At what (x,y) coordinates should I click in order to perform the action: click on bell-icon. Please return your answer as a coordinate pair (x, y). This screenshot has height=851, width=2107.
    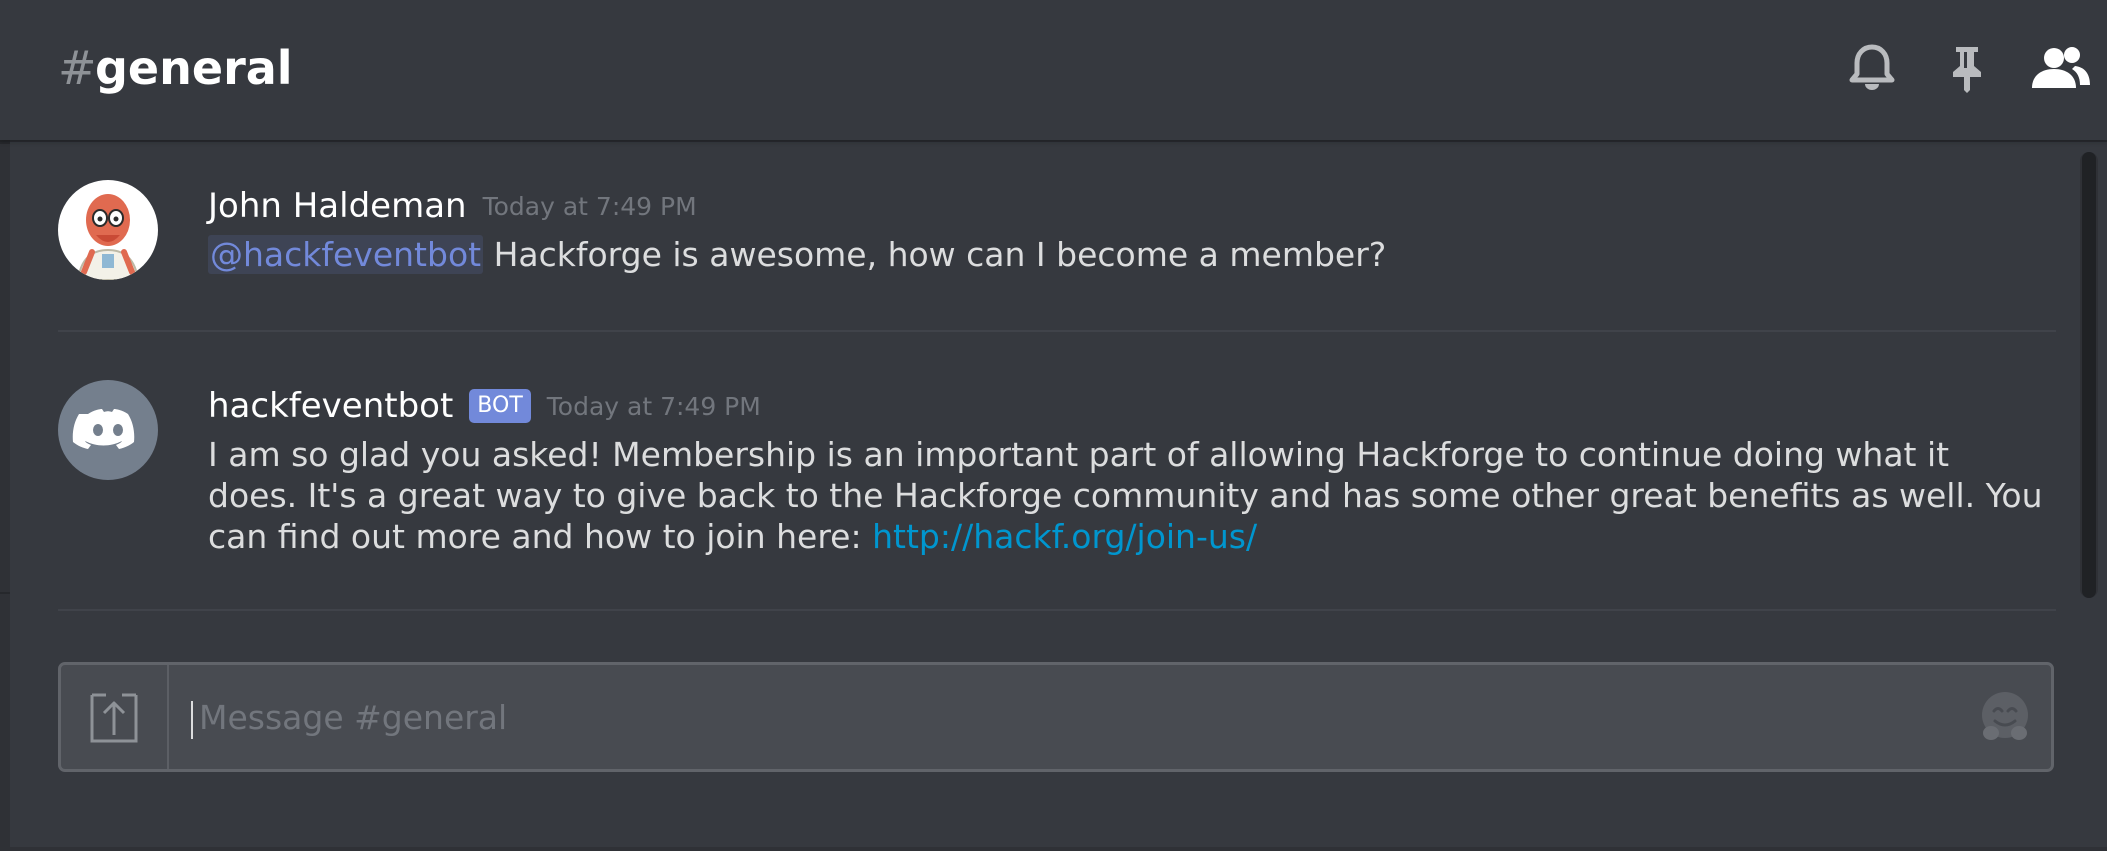
    Looking at the image, I should click on (1872, 68).